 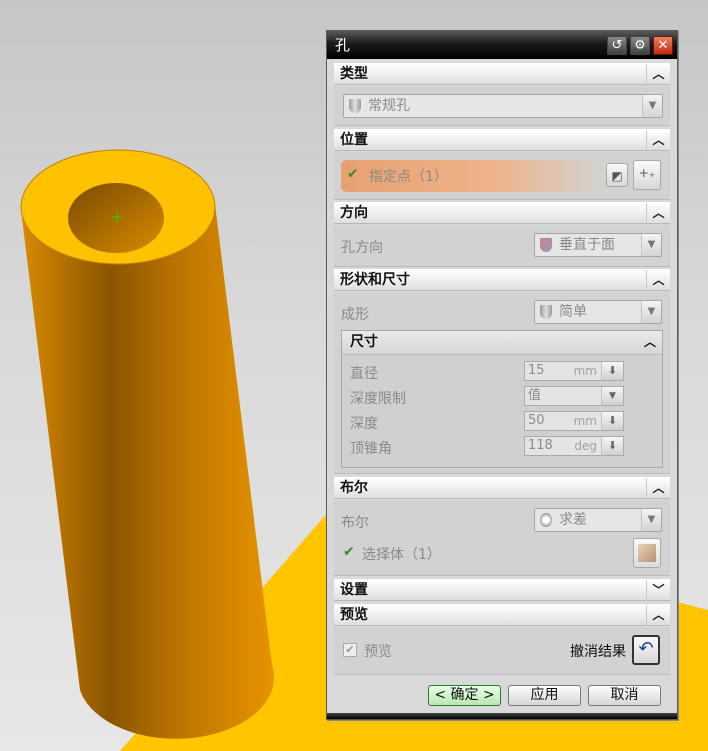 I want to click on section-boolean-header: 布尔 ︿, so click(x=502, y=488).